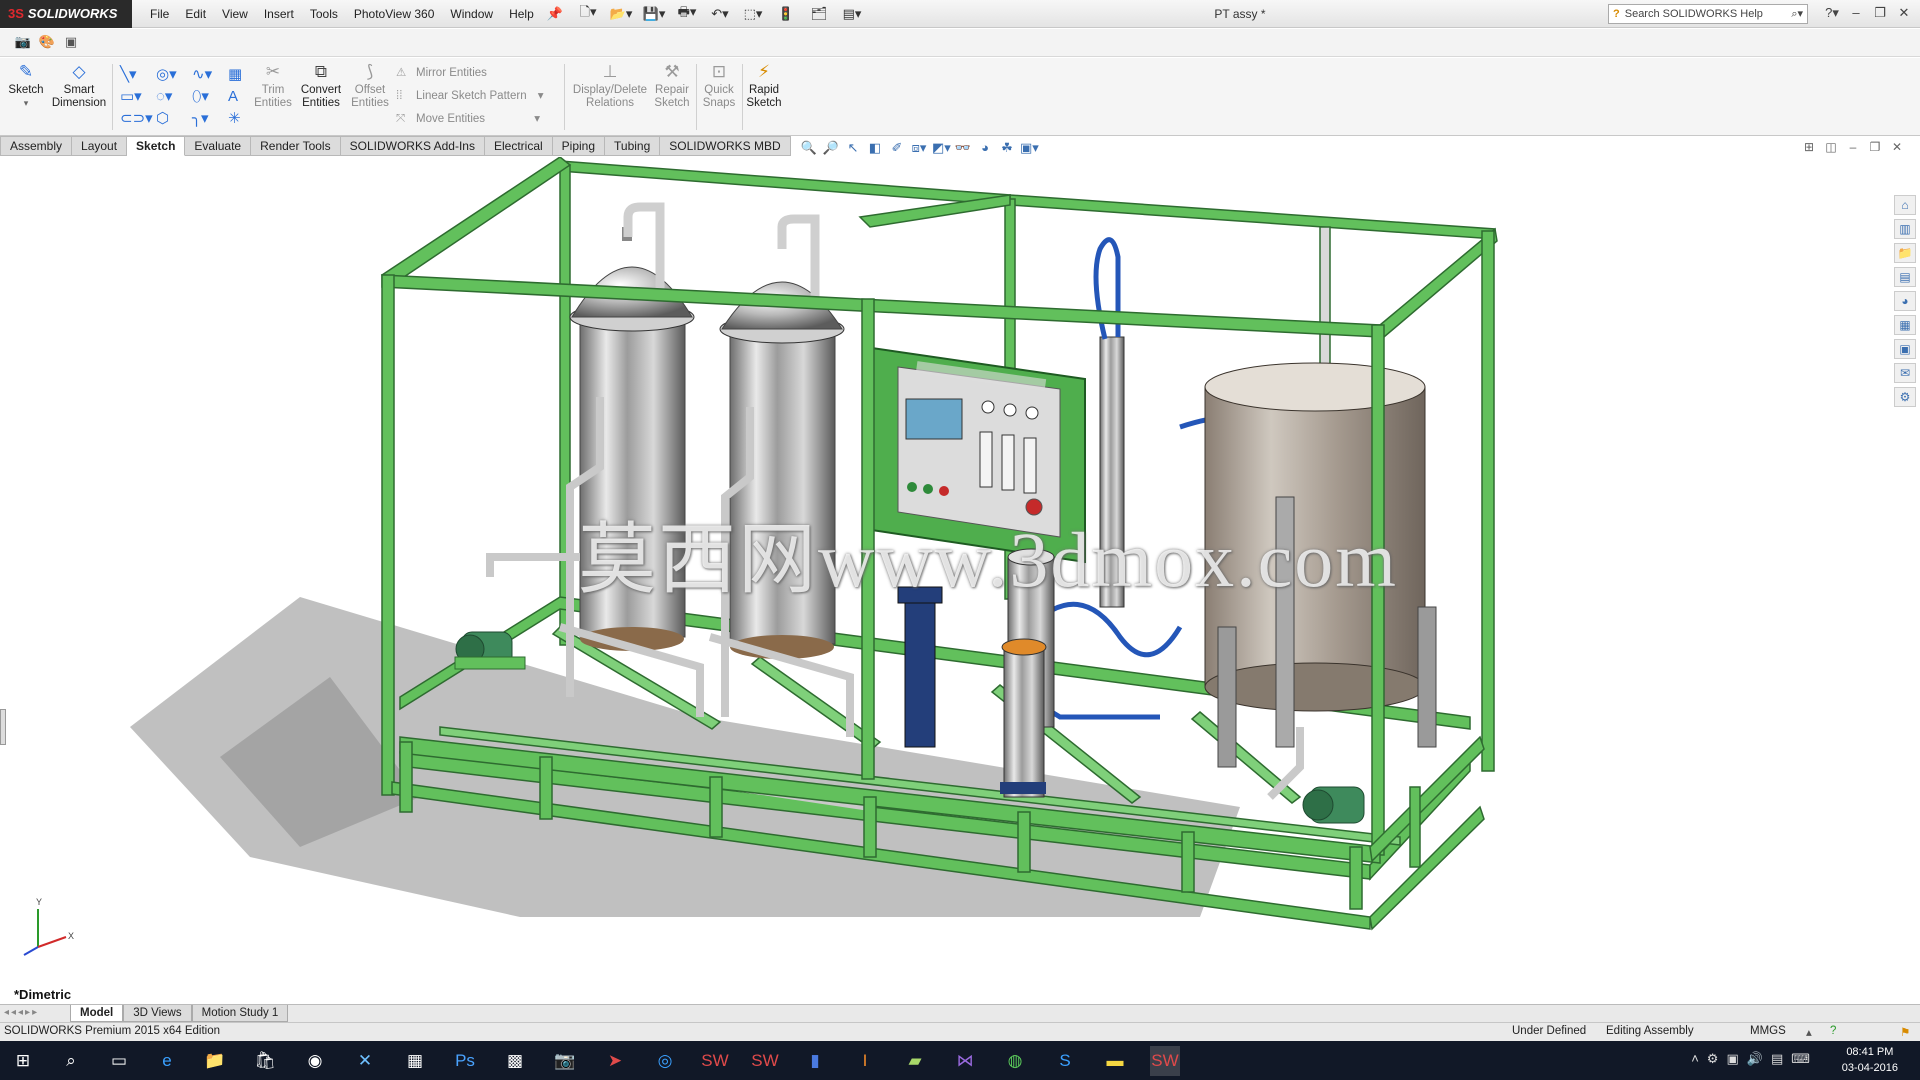  What do you see at coordinates (1029, 148) in the screenshot?
I see `view-settings-icon: ▣▾` at bounding box center [1029, 148].